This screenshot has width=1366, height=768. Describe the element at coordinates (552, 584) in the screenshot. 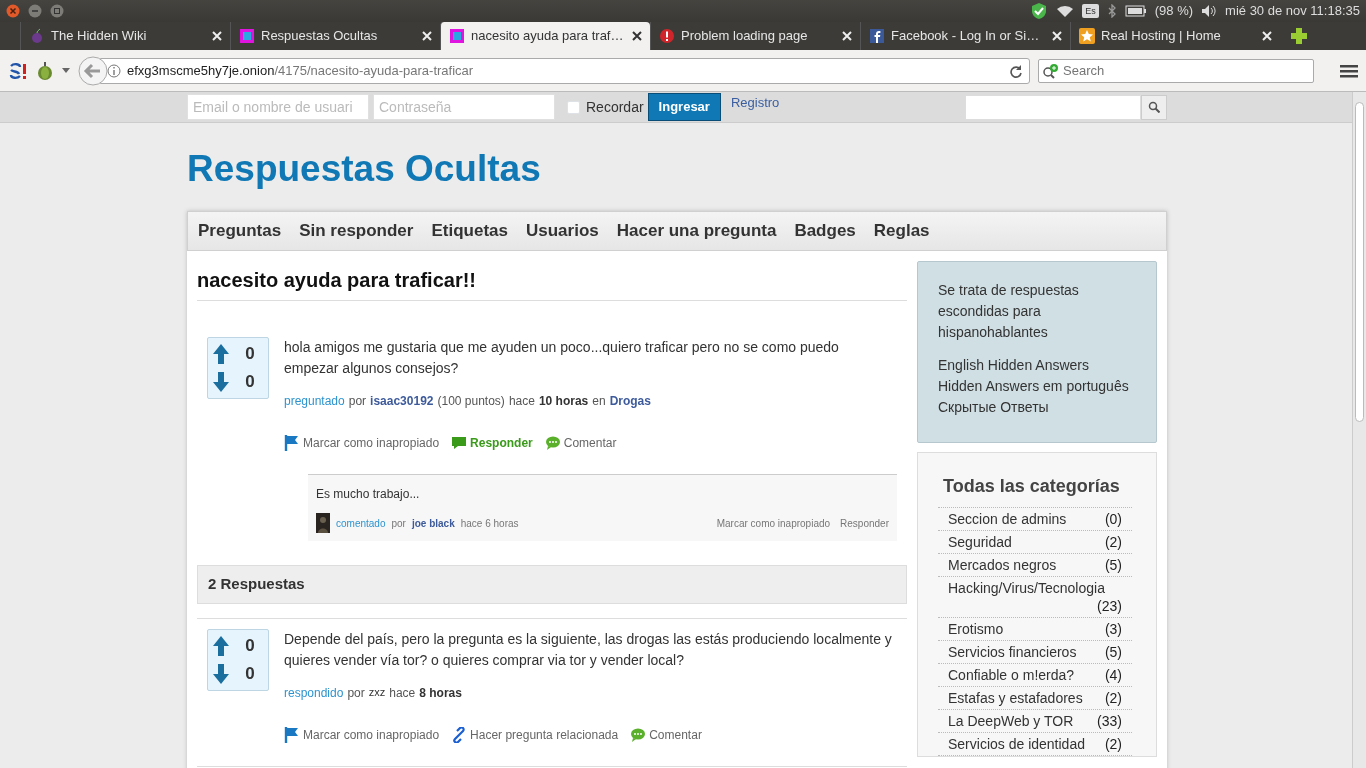

I see `answers-header: 2 Respuestas` at that location.